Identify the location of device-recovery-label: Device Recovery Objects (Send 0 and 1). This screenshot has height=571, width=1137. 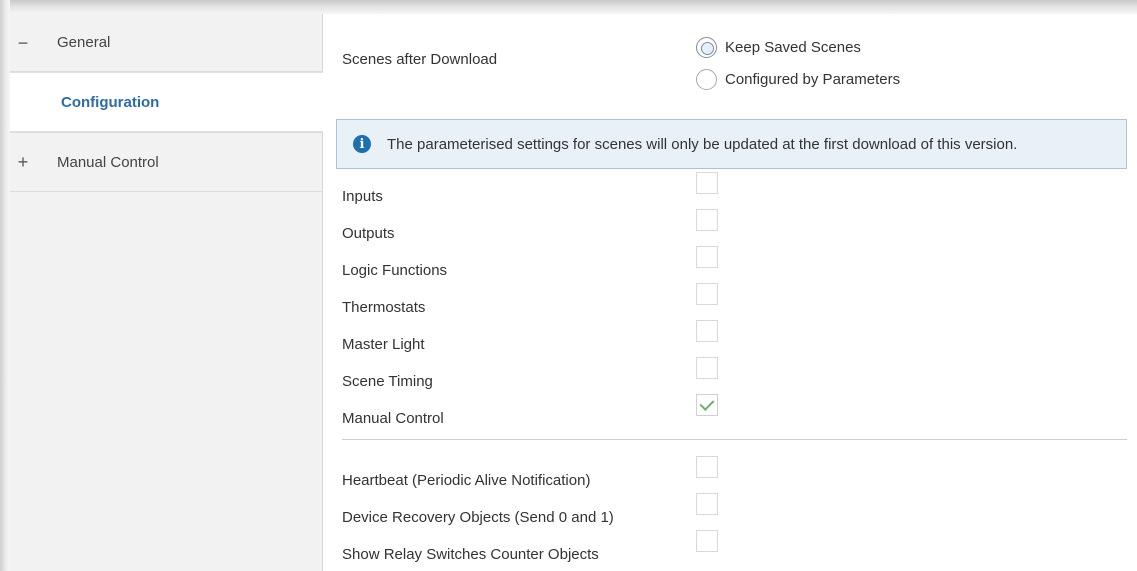
(478, 517).